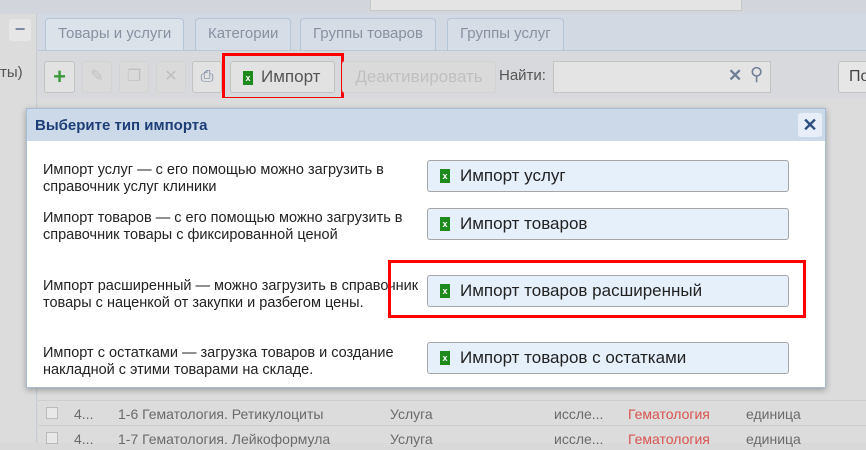 This screenshot has height=450, width=866. Describe the element at coordinates (573, 357) in the screenshot. I see `button-label: Импорт товаров с остатками` at that location.